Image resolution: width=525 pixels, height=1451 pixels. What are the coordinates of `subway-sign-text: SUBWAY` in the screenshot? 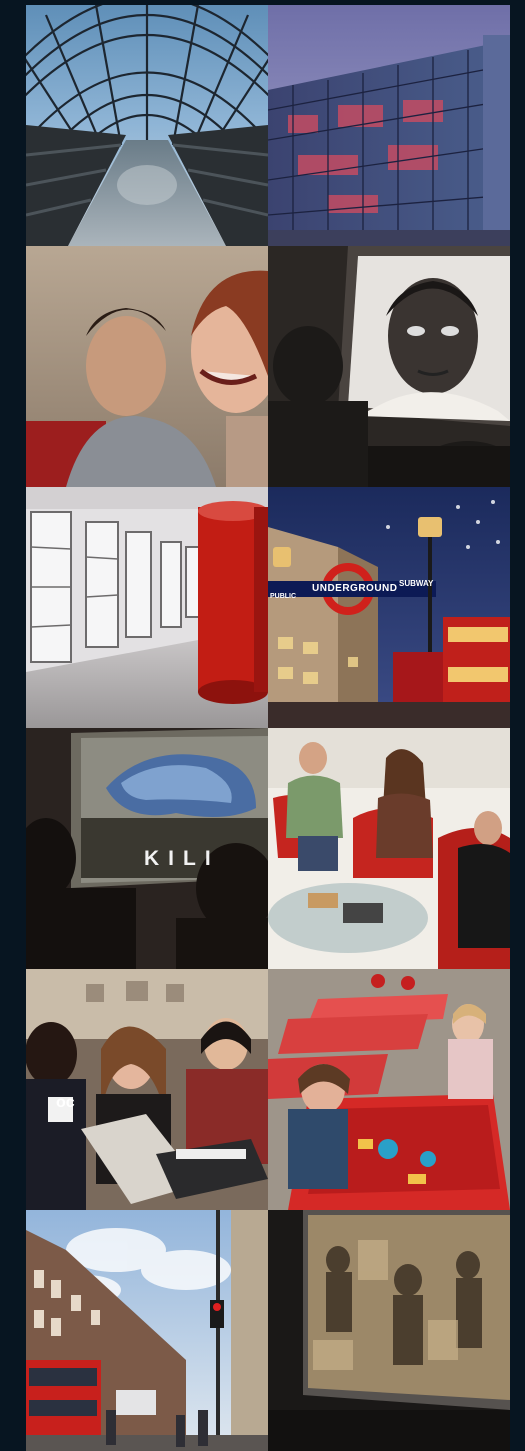 It's located at (416, 583).